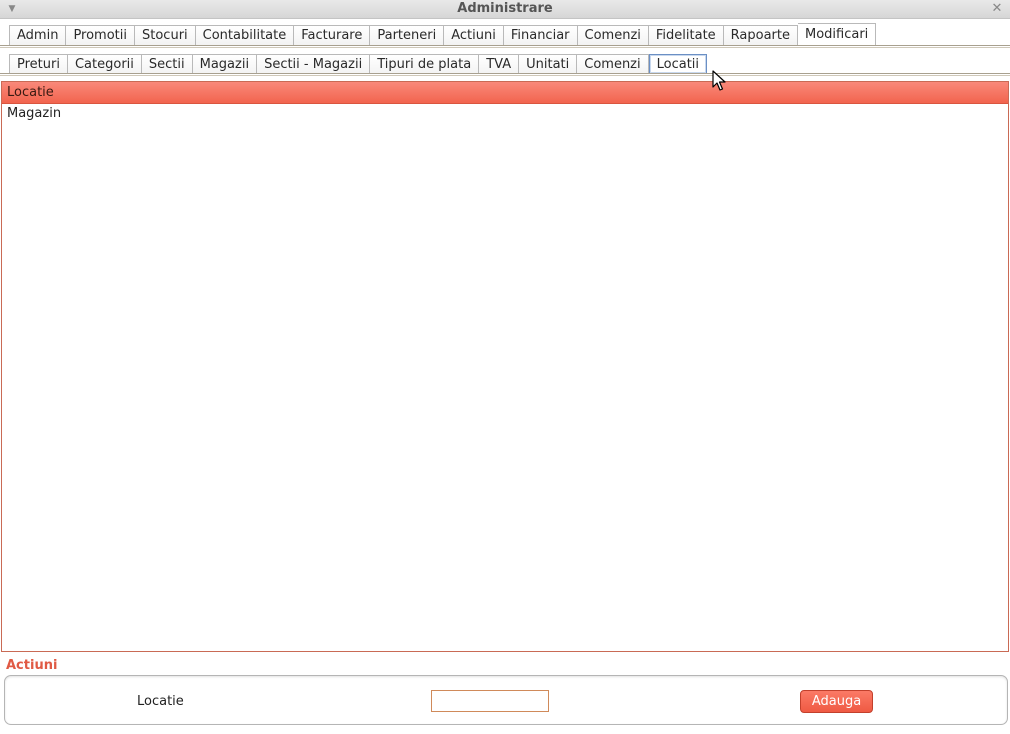  I want to click on window-titlebar: ▼ Administrare ✕, so click(505, 9).